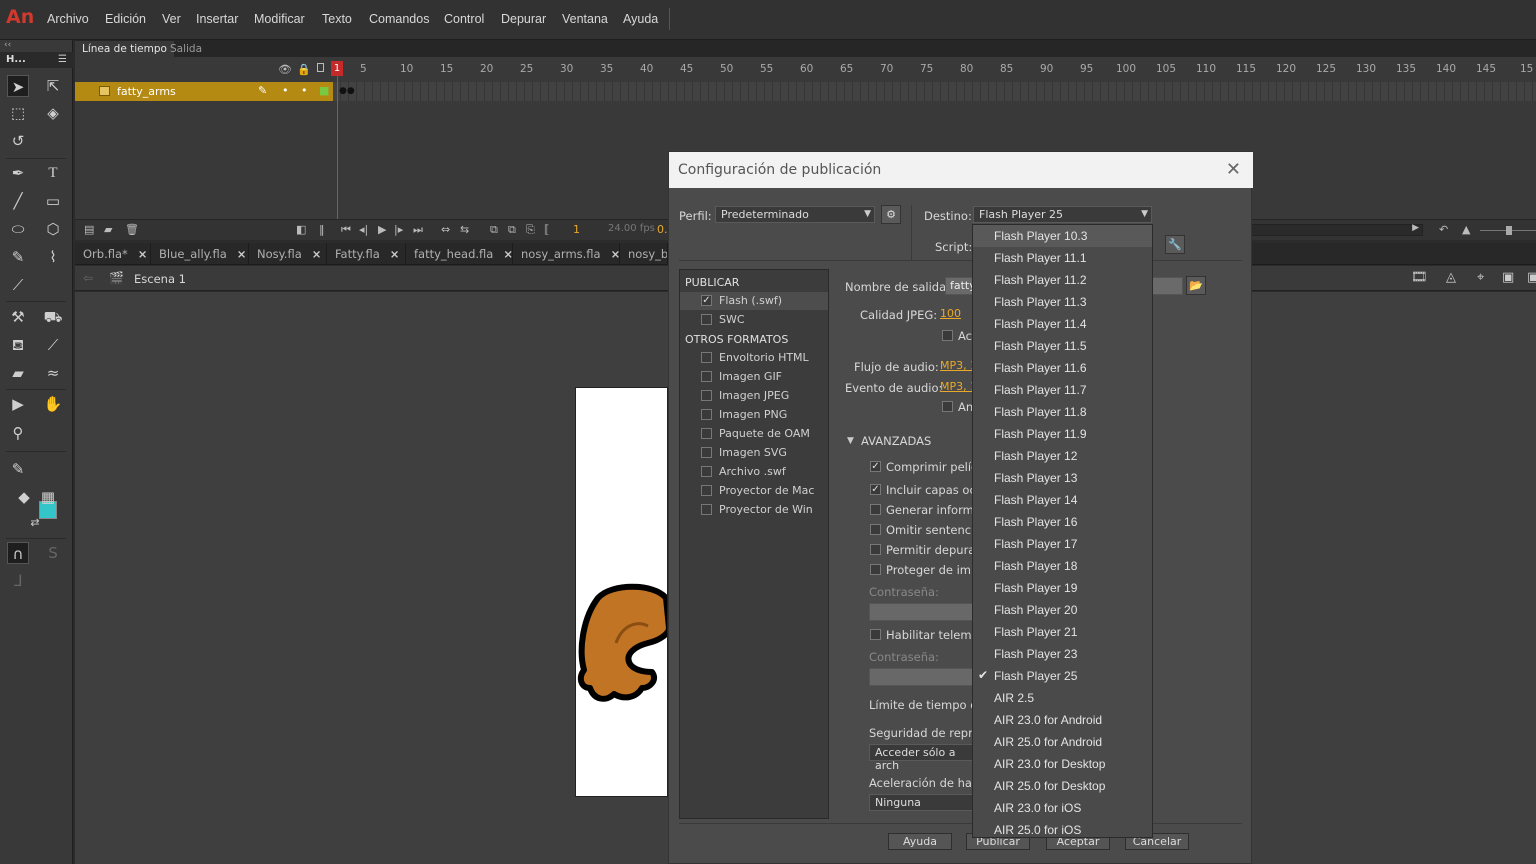 The width and height of the screenshot is (1536, 864). Describe the element at coordinates (754, 415) in the screenshot. I see `format-item: Imagen PNG` at that location.